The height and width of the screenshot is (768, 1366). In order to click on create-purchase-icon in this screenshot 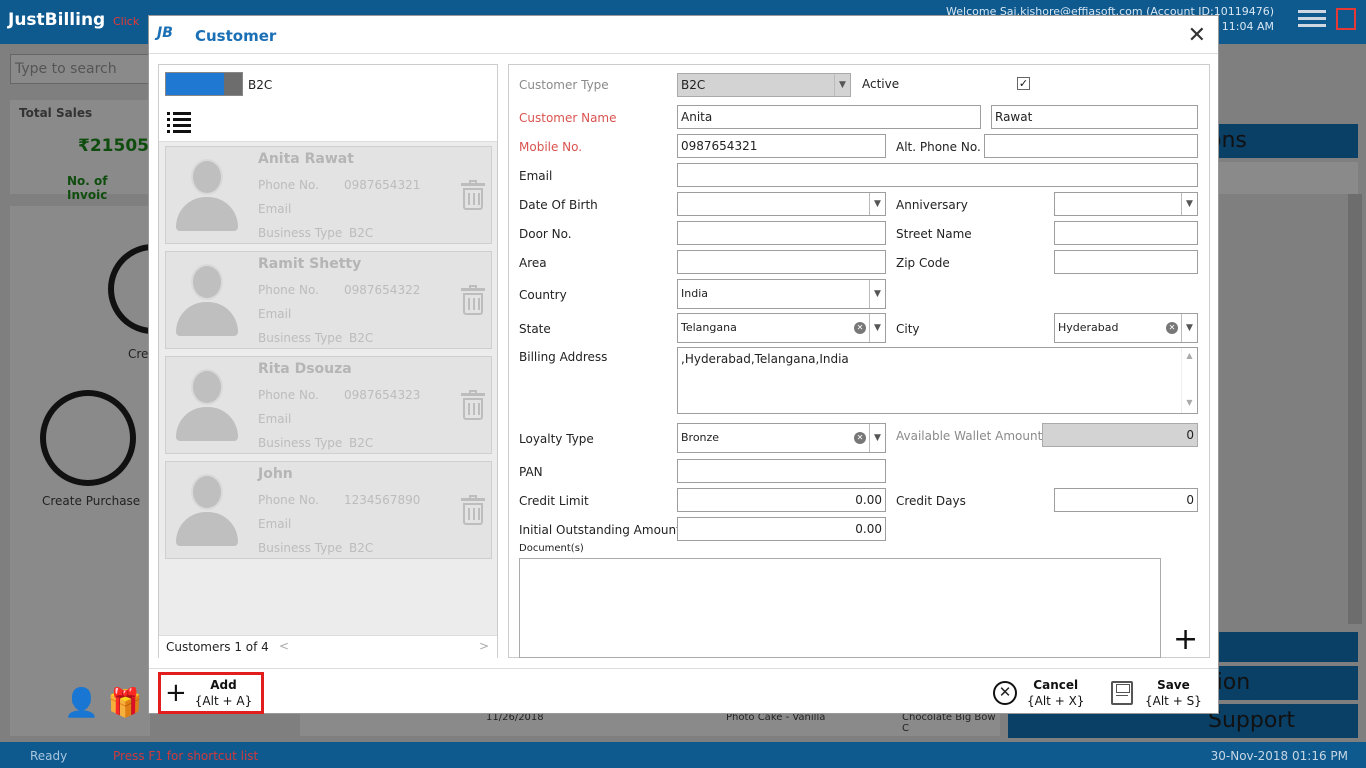, I will do `click(88, 438)`.